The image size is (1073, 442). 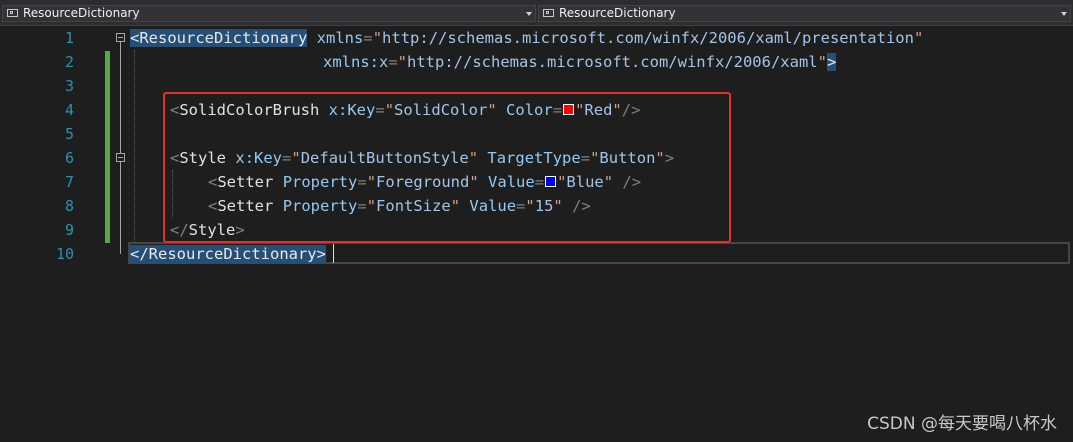 What do you see at coordinates (69, 62) in the screenshot?
I see `line-number: 2` at bounding box center [69, 62].